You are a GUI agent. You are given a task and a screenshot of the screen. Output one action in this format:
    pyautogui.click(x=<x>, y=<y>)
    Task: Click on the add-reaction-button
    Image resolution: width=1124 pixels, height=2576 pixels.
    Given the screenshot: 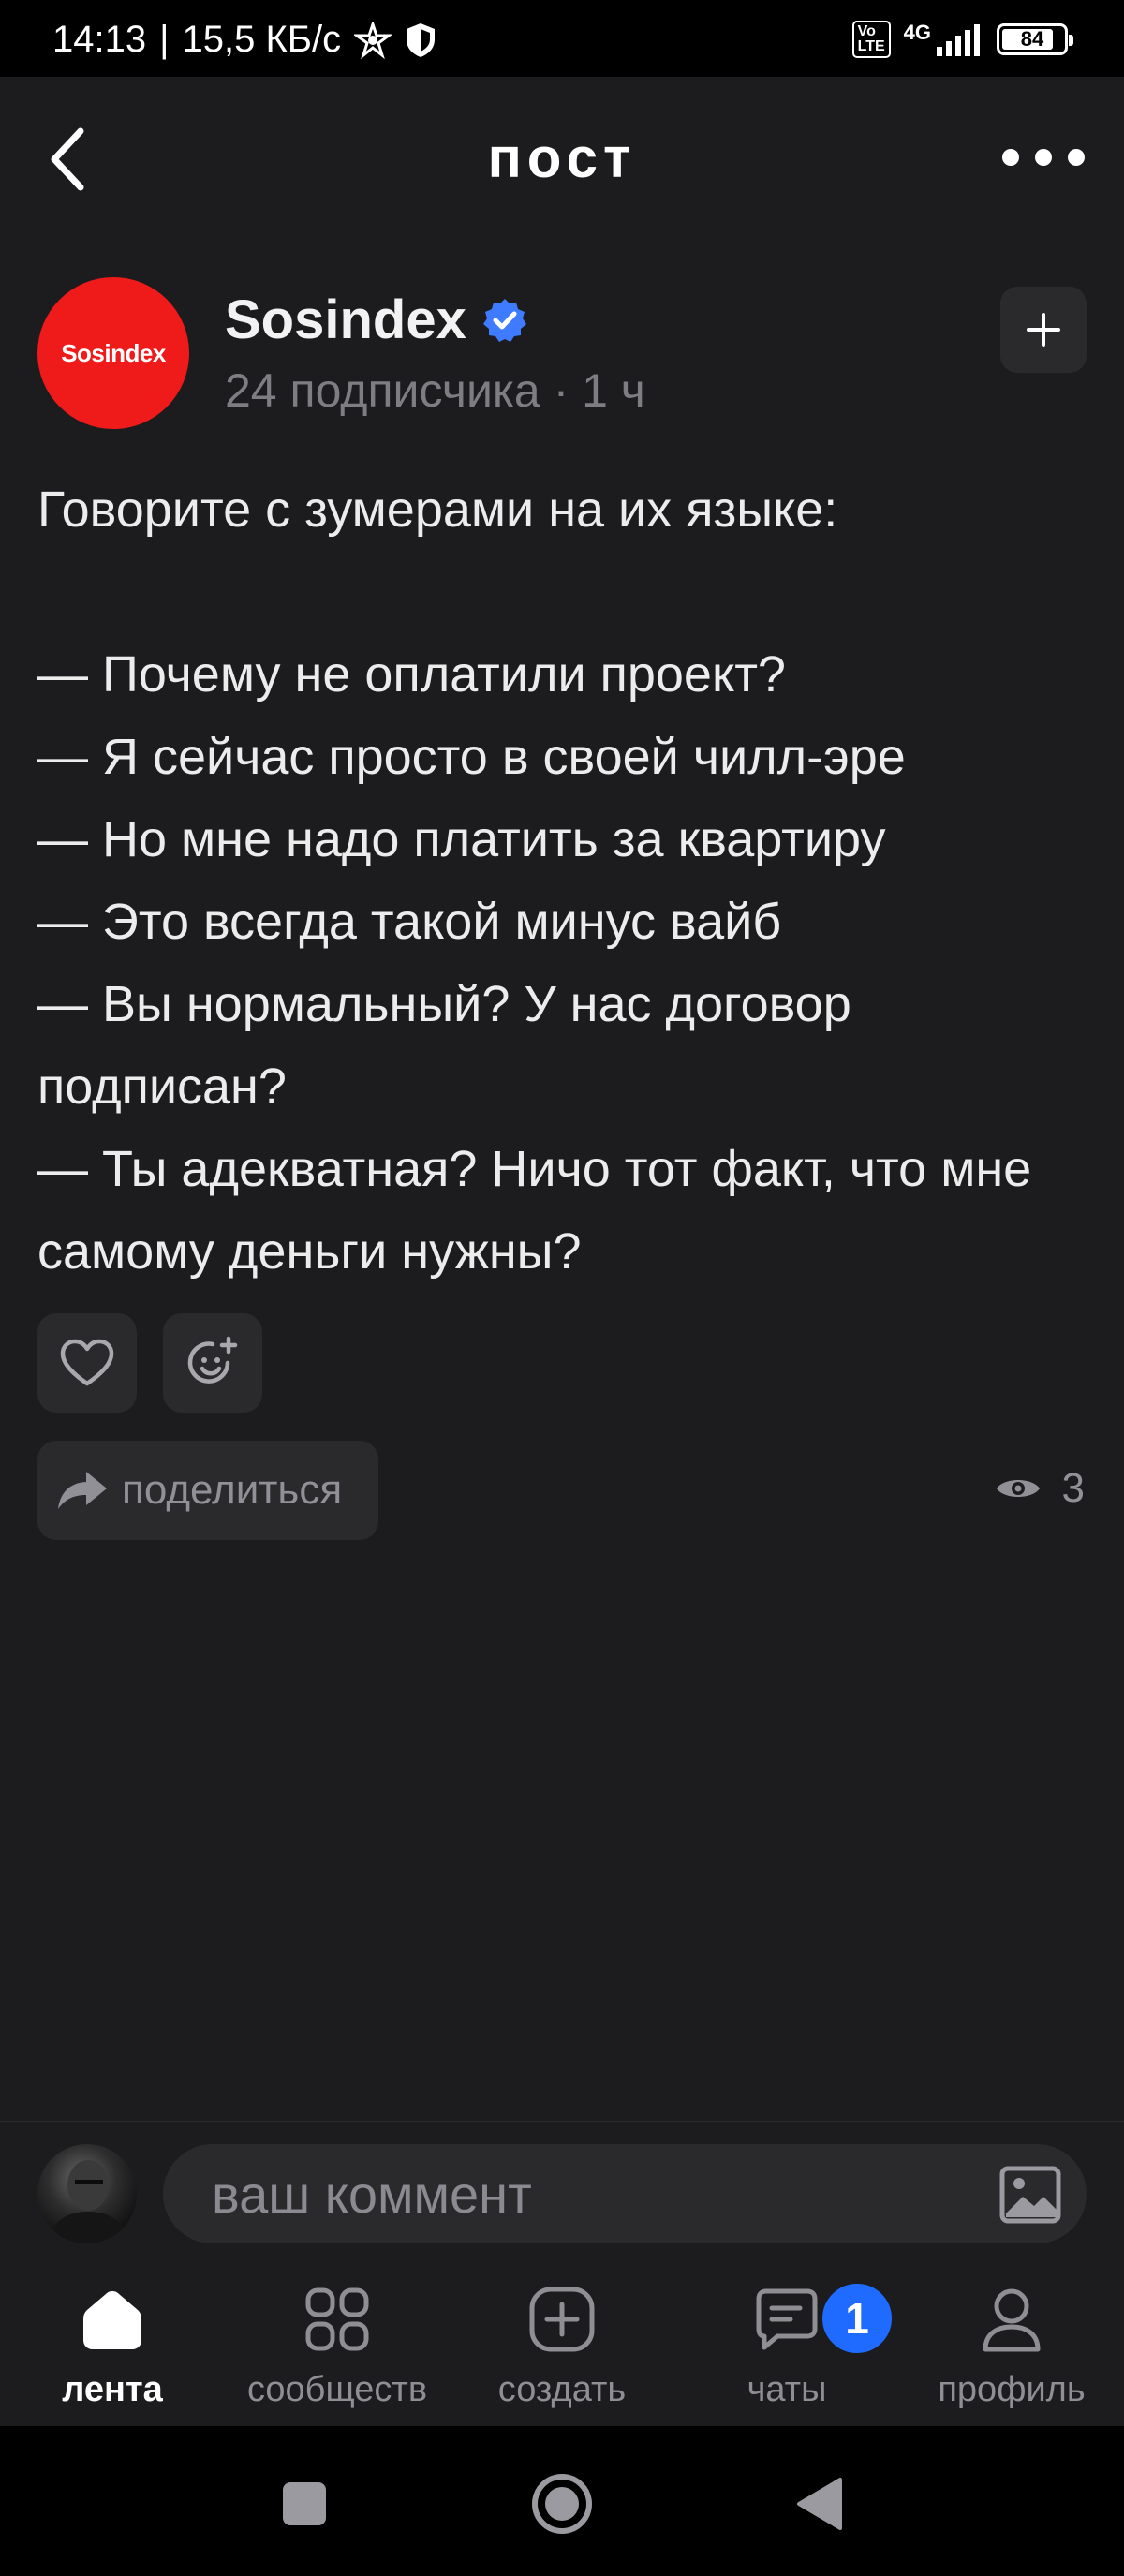 What is the action you would take?
    pyautogui.click(x=212, y=1363)
    